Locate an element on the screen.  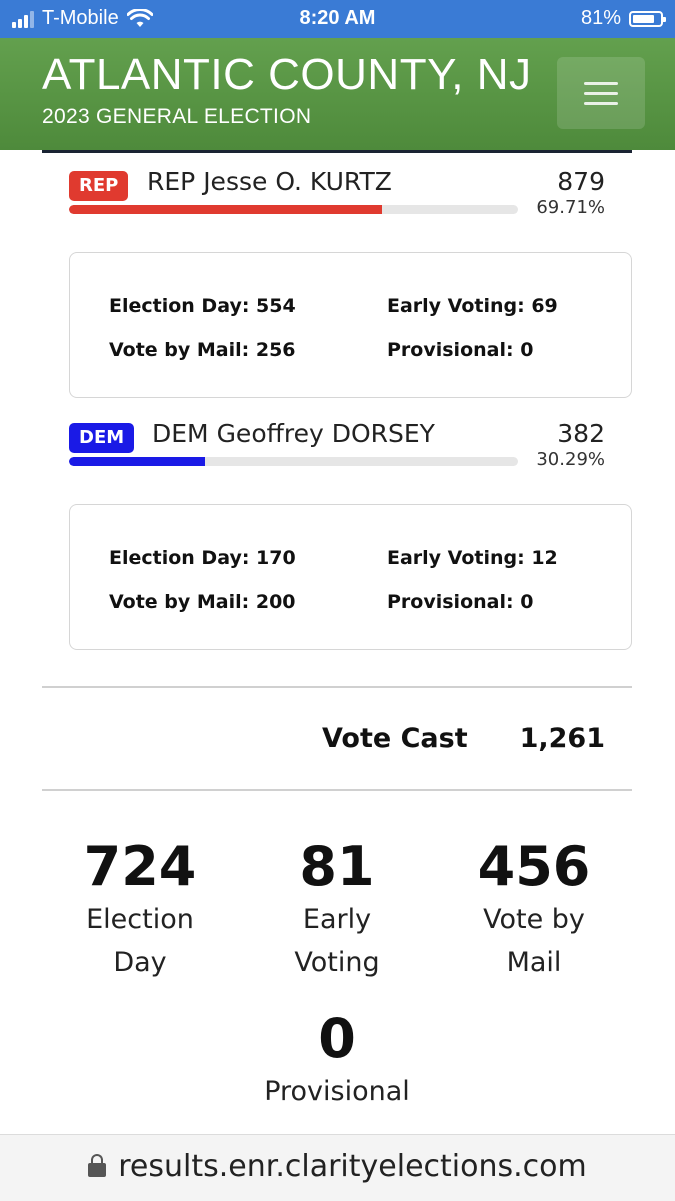
vote-cast-total: 1,261 is located at coordinates (562, 738).